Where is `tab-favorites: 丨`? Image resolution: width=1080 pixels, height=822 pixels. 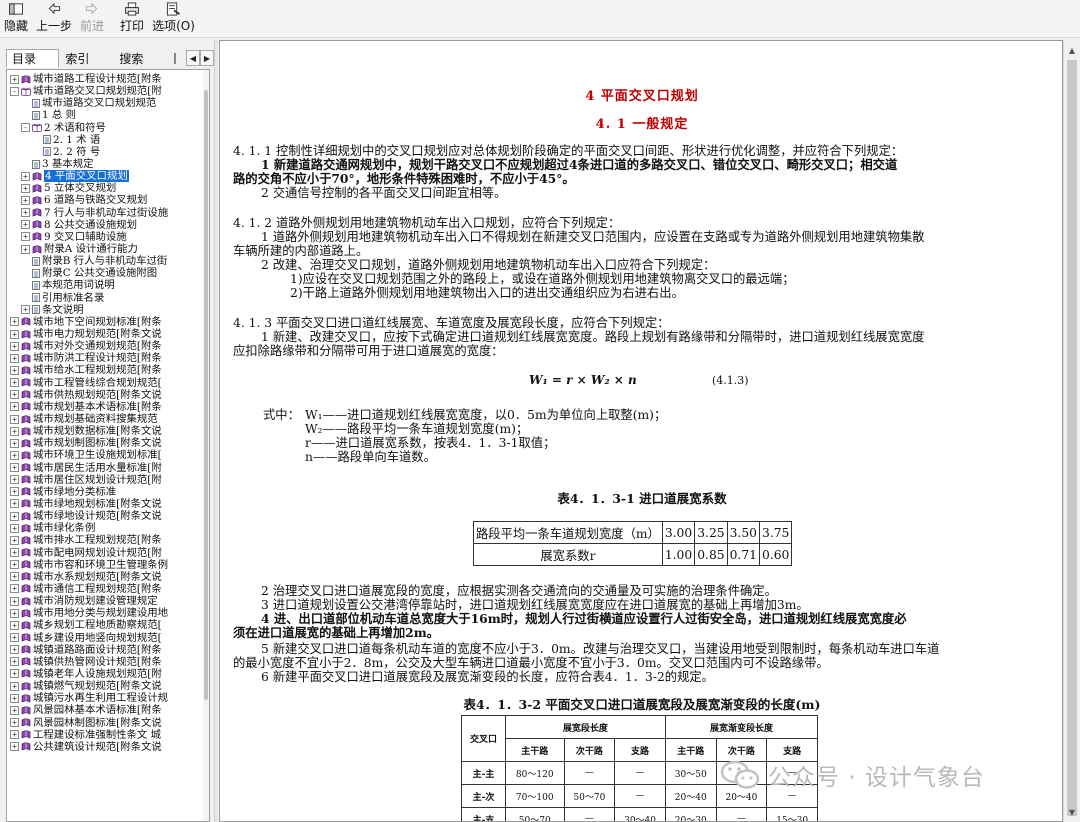 tab-favorites: 丨 is located at coordinates (175, 58).